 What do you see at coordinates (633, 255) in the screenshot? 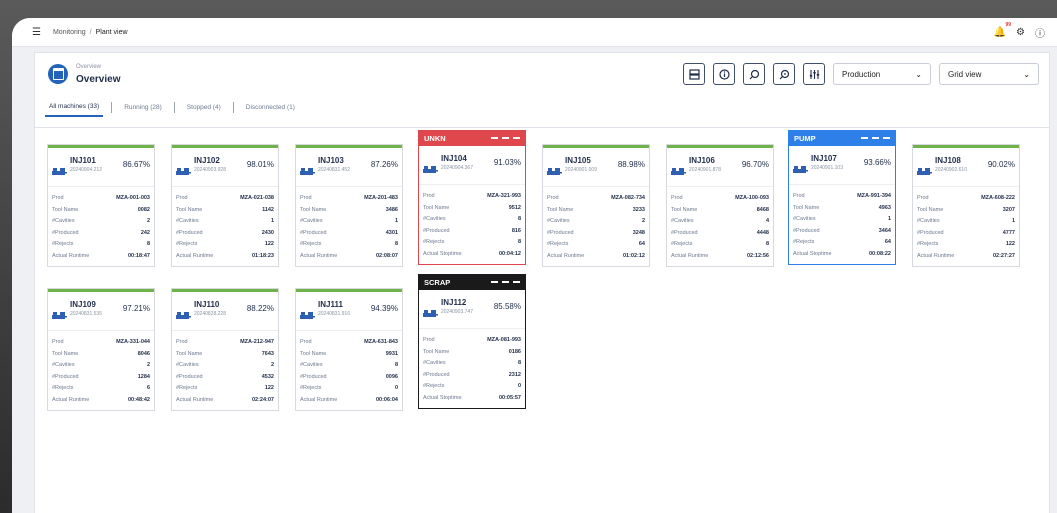
I see `stat-value: 01:02:12` at bounding box center [633, 255].